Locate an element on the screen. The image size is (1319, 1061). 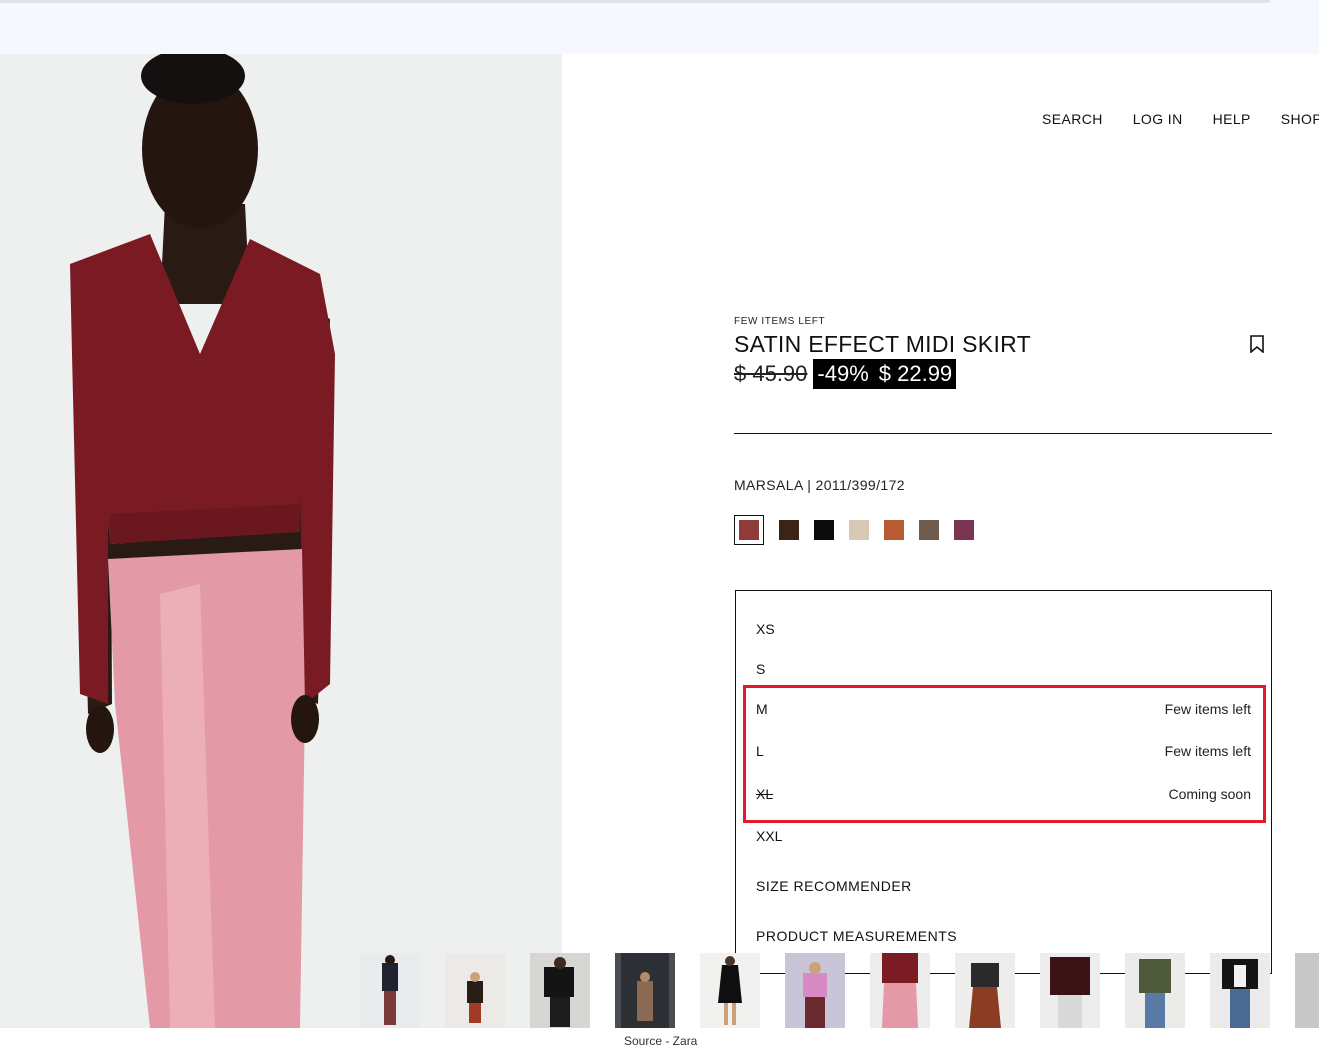
size-option-xs: XS is located at coordinates (1003, 629).